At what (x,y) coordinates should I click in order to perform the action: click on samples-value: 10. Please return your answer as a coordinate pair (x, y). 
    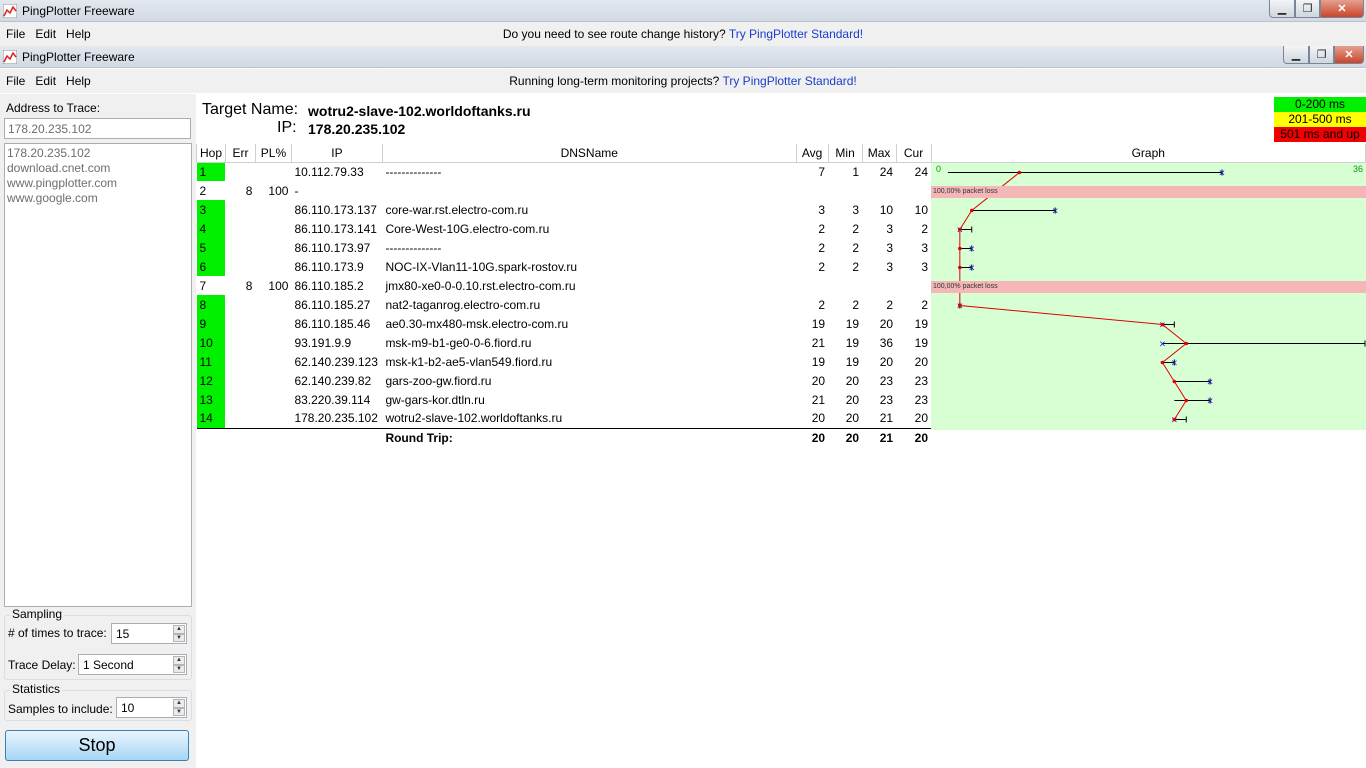
    Looking at the image, I should click on (128, 708).